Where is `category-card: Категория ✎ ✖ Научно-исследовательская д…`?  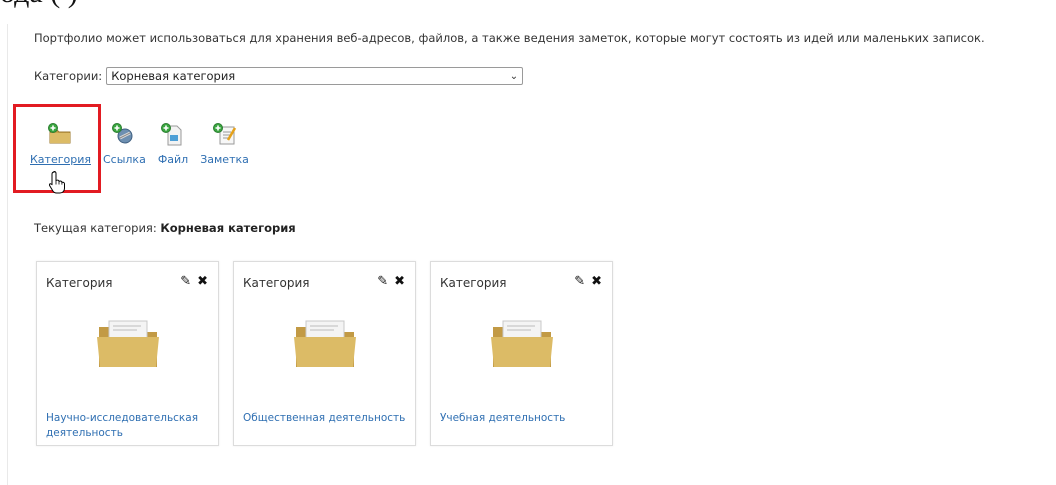 category-card: Категория ✎ ✖ Научно-исследовательская д… is located at coordinates (127, 353).